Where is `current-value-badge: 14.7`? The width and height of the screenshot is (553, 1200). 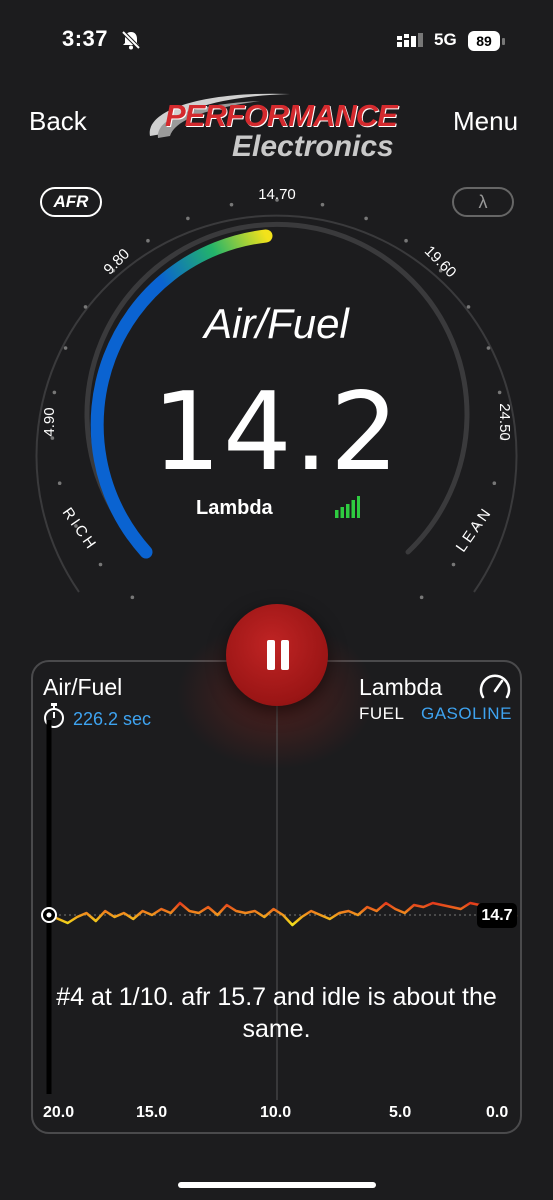
current-value-badge: 14.7 is located at coordinates (497, 915).